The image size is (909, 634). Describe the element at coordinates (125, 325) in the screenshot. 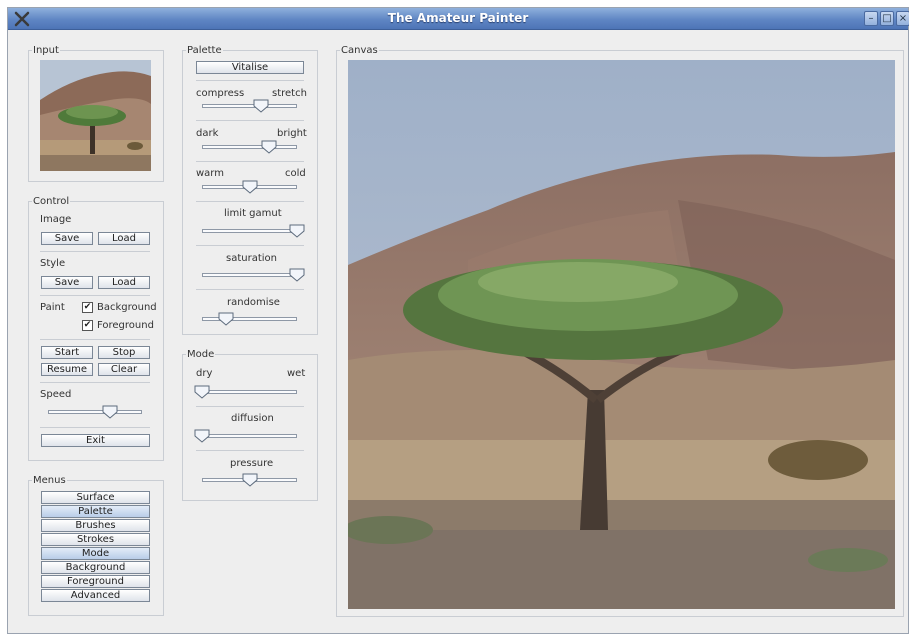

I see `foreground-checkbox-label: Foreground` at that location.